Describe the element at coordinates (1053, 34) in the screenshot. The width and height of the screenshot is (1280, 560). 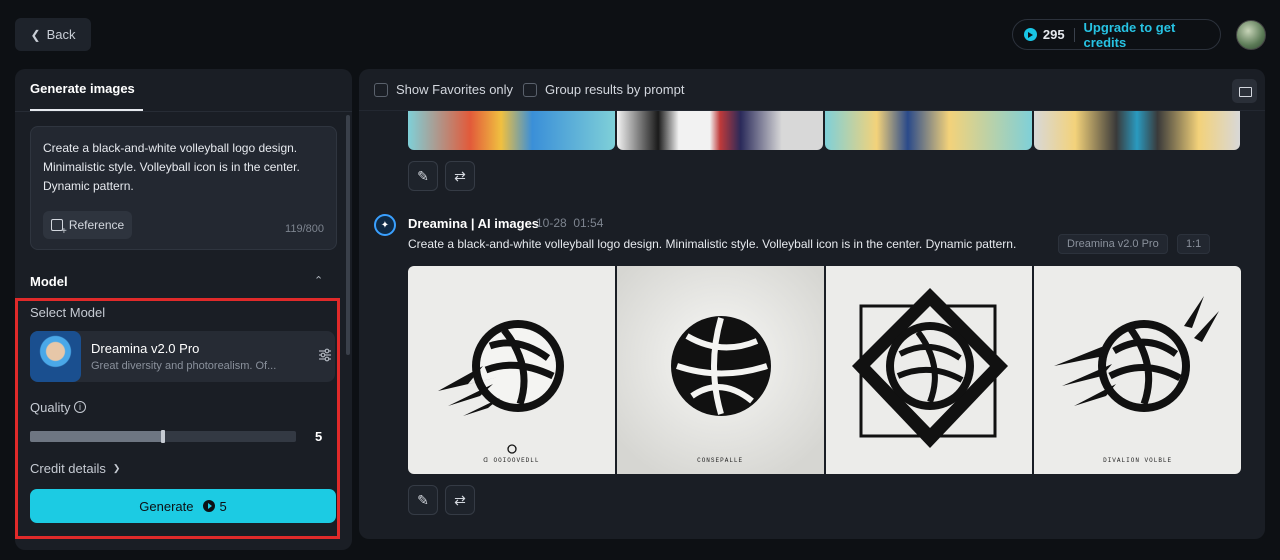
I see `credits-count: 295` at that location.